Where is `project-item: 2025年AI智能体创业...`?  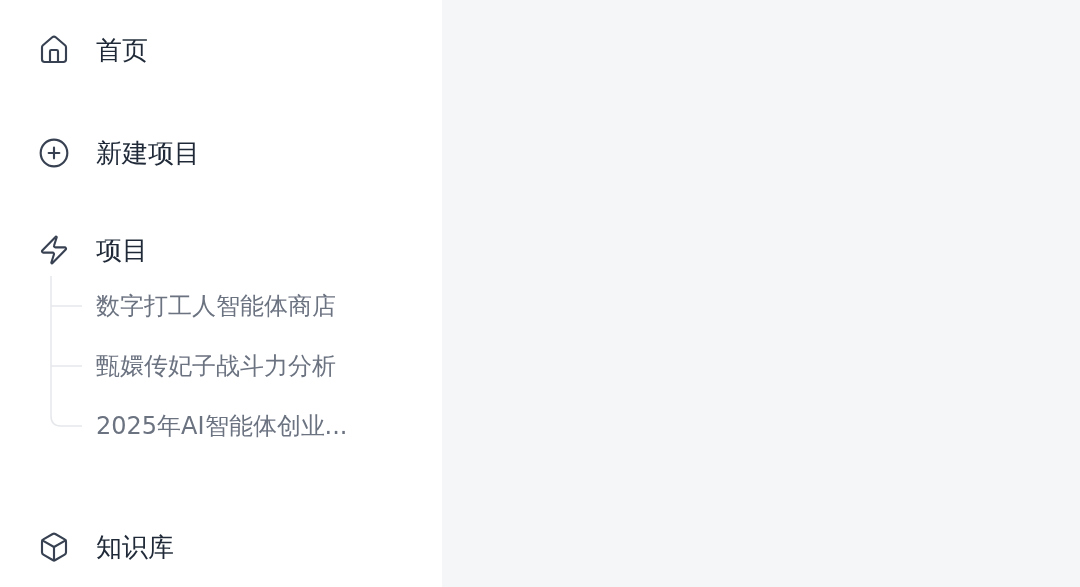 project-item: 2025年AI智能体创业... is located at coordinates (222, 426).